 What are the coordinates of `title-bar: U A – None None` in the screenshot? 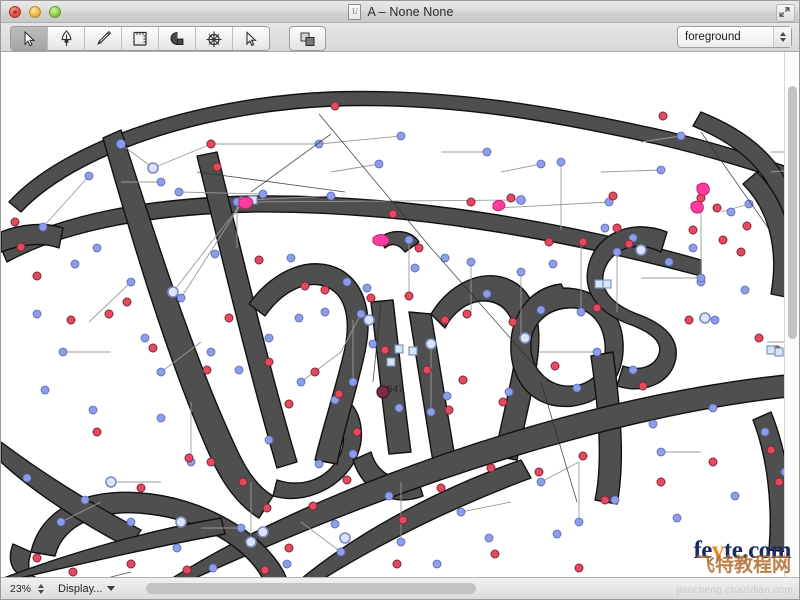 It's located at (400, 12).